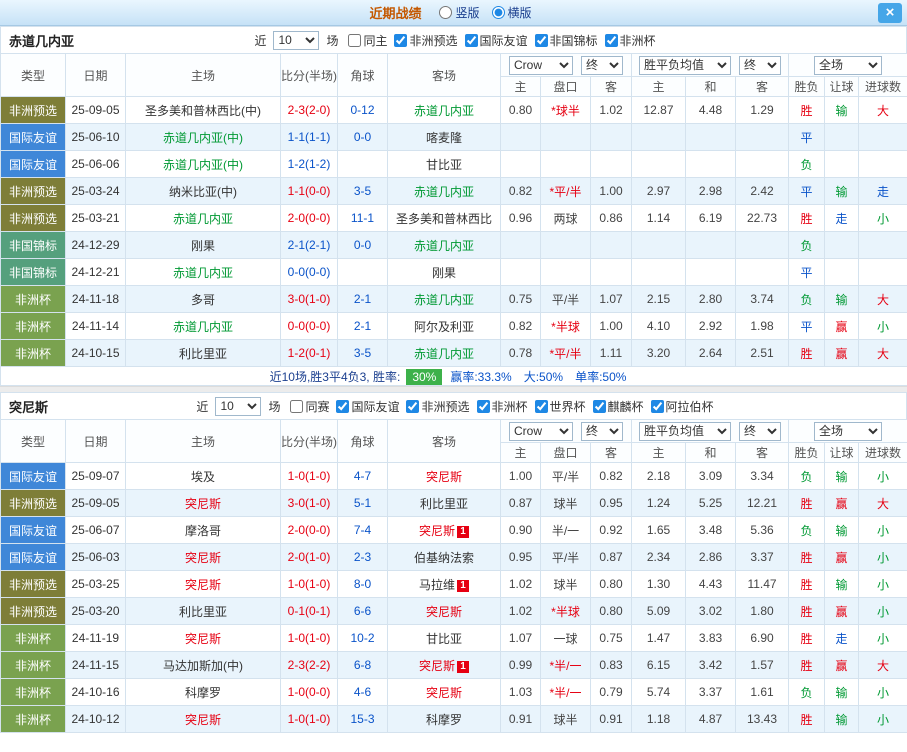 The height and width of the screenshot is (752, 907). Describe the element at coordinates (362, 557) in the screenshot. I see `cell-corners: 2-3` at that location.